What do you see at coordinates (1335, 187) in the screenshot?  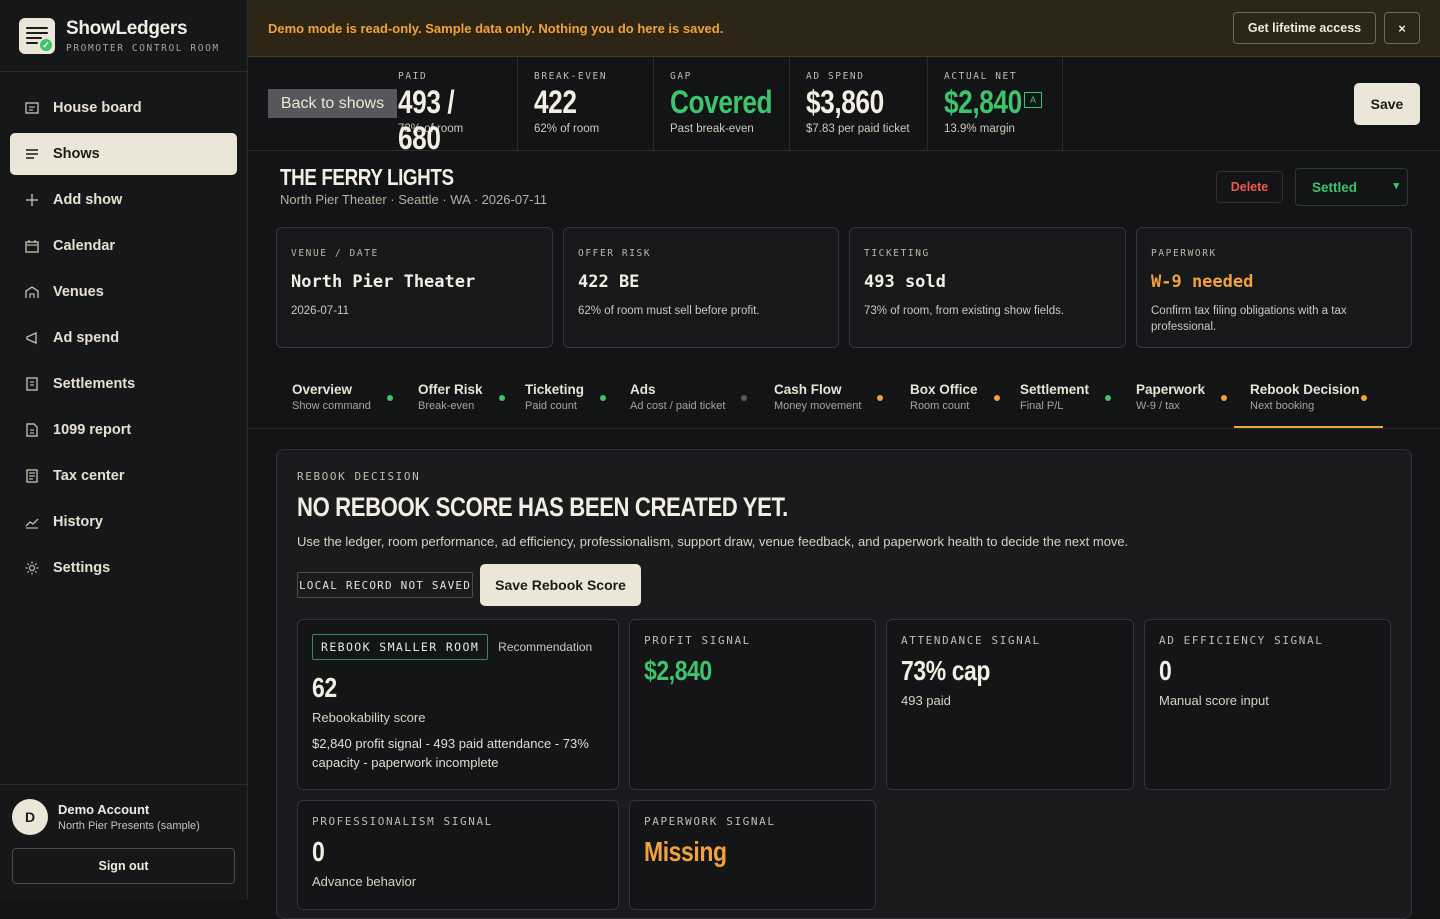 I see `status-select-value: Settled` at bounding box center [1335, 187].